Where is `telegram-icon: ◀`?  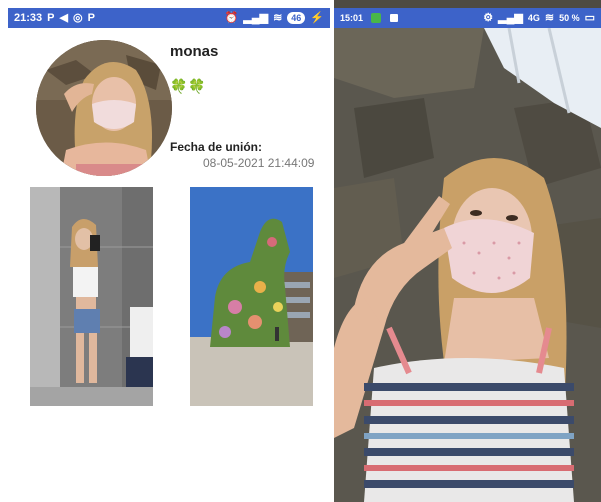
telegram-icon: ◀ is located at coordinates (63, 17).